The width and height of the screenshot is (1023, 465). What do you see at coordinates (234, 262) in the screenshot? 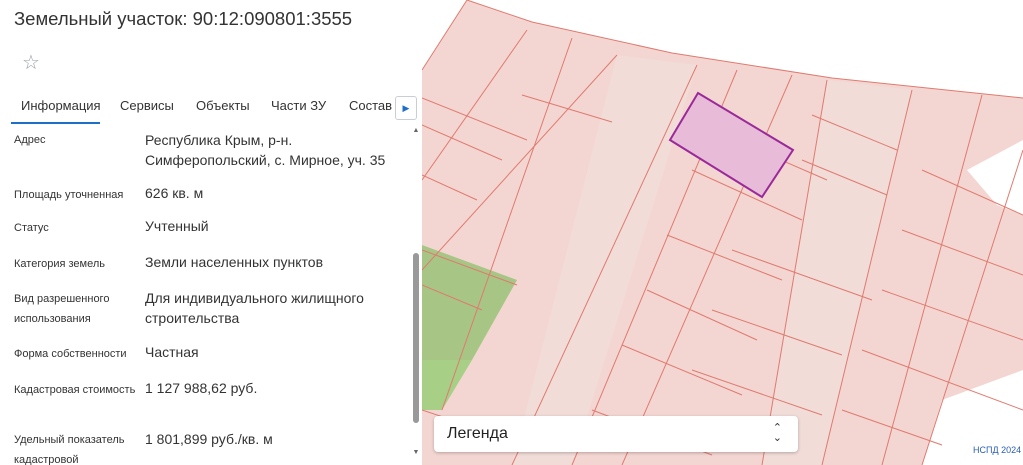
I see `land-category-value: Земли населенных пунктов` at bounding box center [234, 262].